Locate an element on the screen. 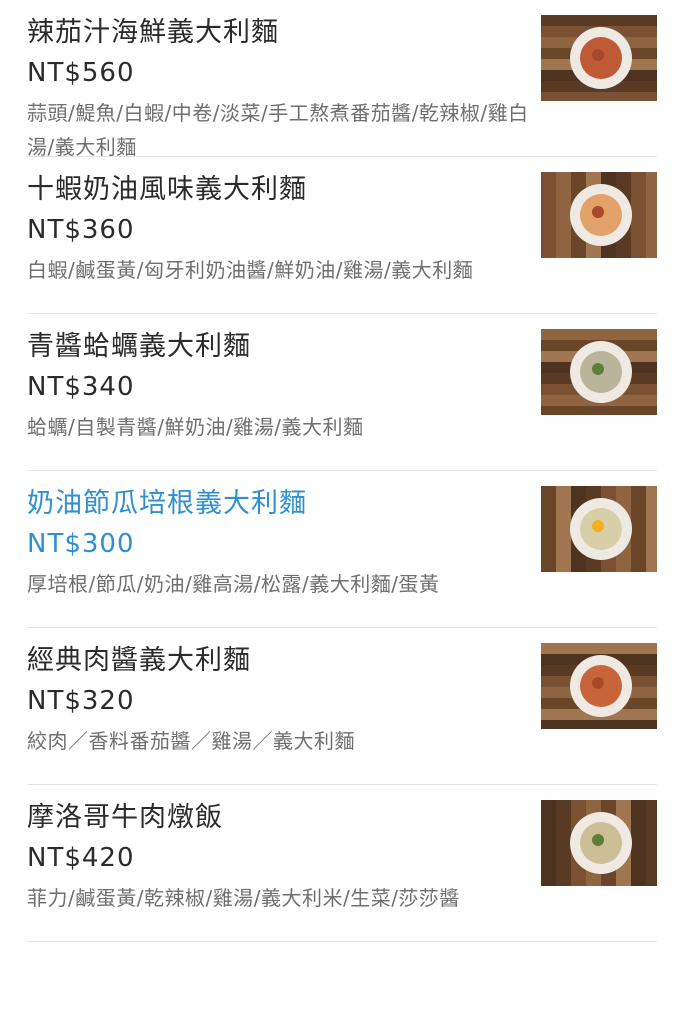  menu-item-price: NT$340 is located at coordinates (81, 387).